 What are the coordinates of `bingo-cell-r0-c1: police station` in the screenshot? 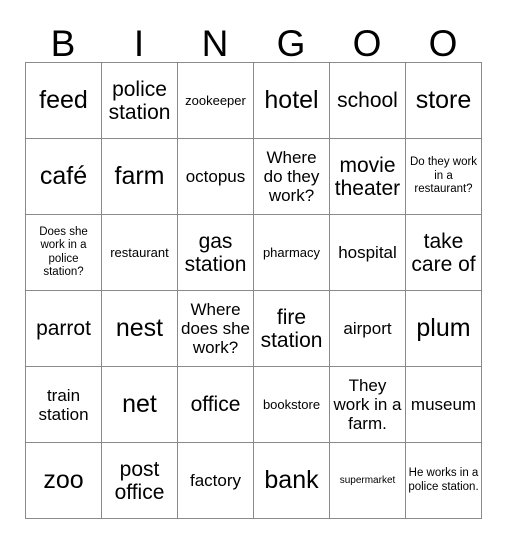 It's located at (140, 101).